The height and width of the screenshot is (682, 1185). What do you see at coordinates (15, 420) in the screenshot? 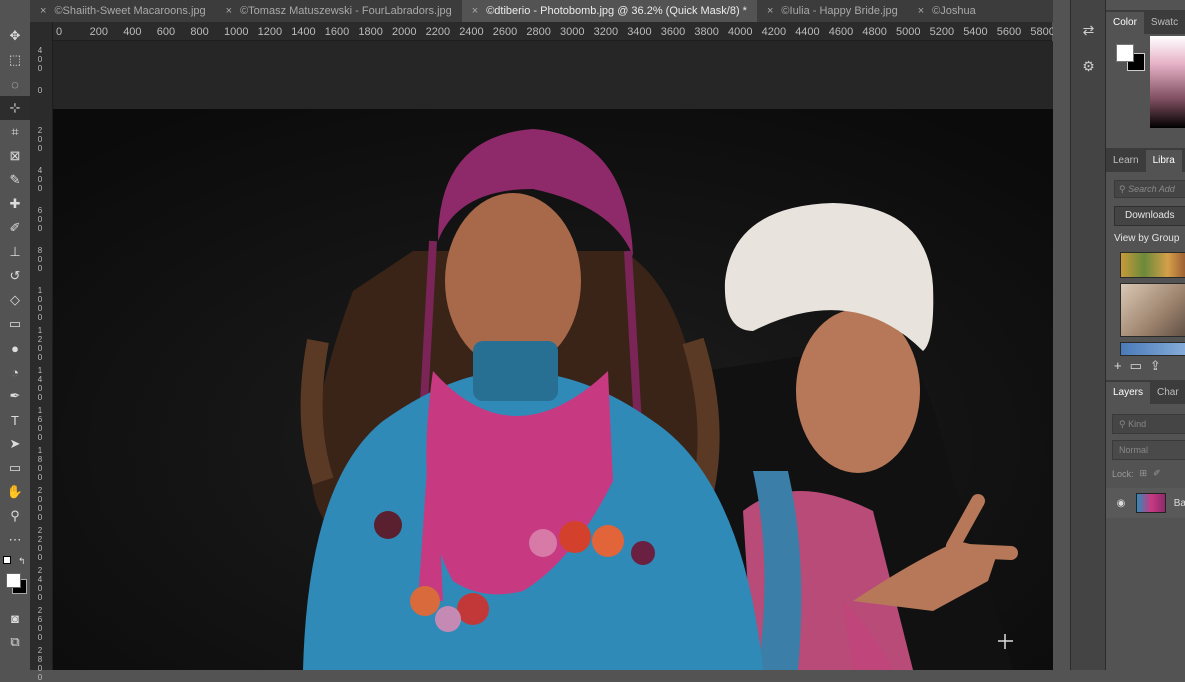
I see `type-tool-icon: T` at bounding box center [15, 420].